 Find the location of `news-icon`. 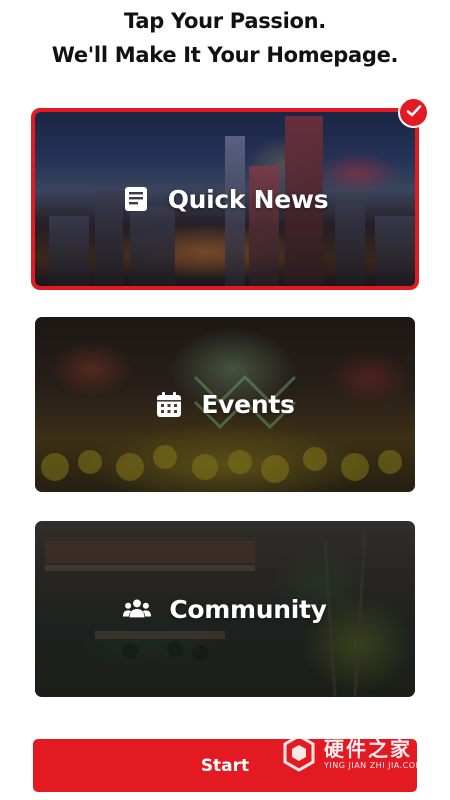

news-icon is located at coordinates (136, 199).